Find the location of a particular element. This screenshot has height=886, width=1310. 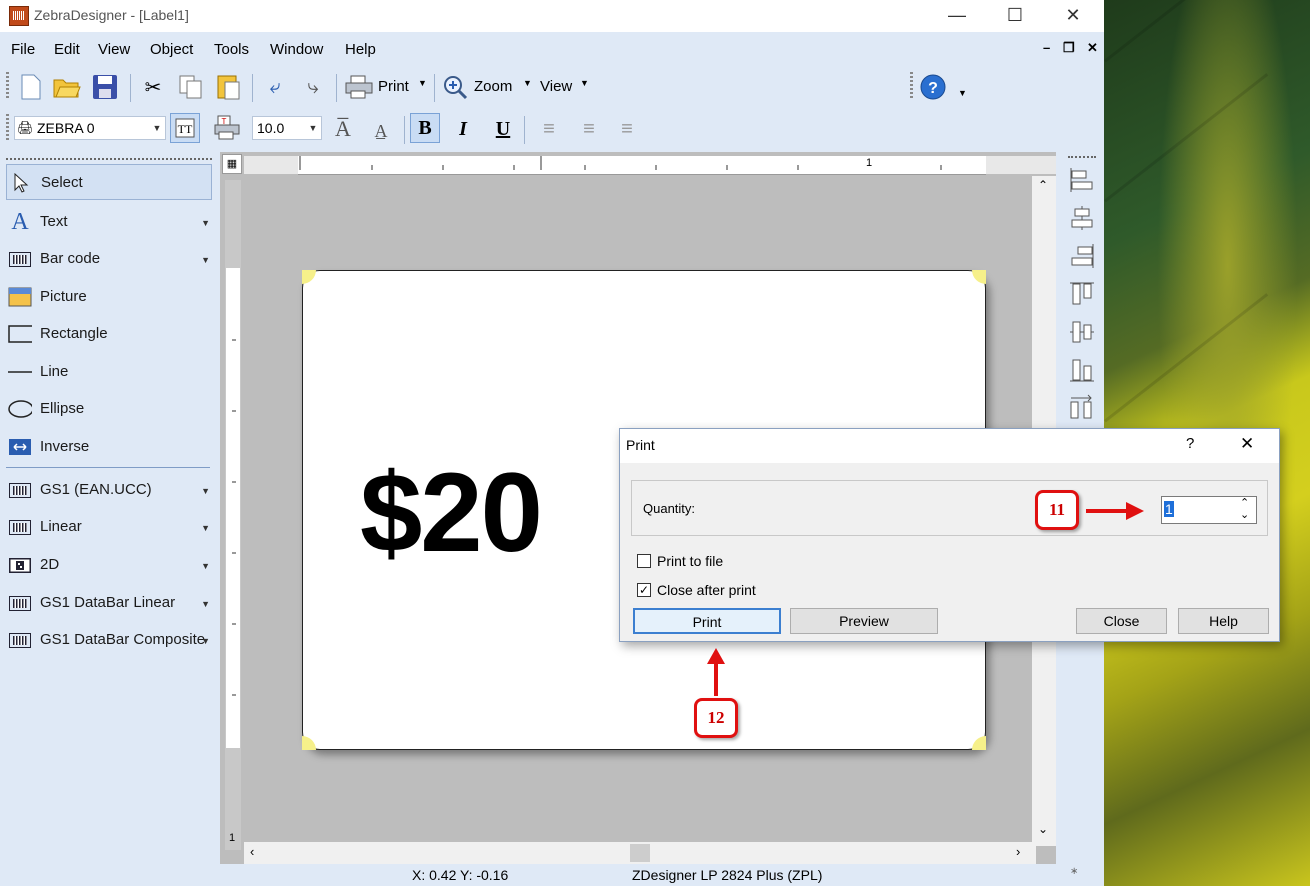

undo-icon: ⤶ is located at coordinates (275, 87).